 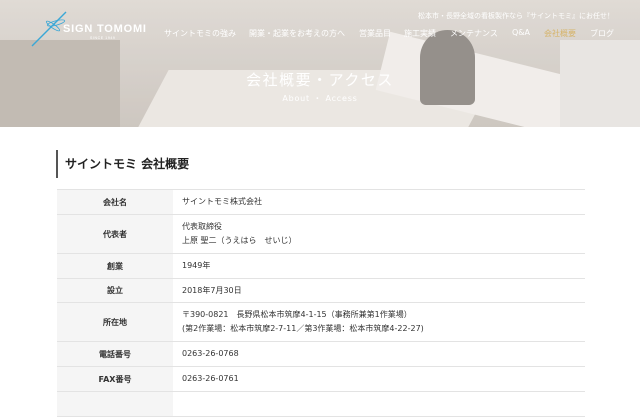 What do you see at coordinates (115, 266) in the screenshot?
I see `row-label: 創業` at bounding box center [115, 266].